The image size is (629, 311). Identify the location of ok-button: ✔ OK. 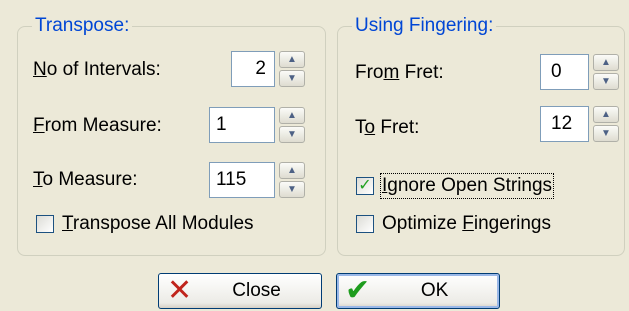
(418, 291).